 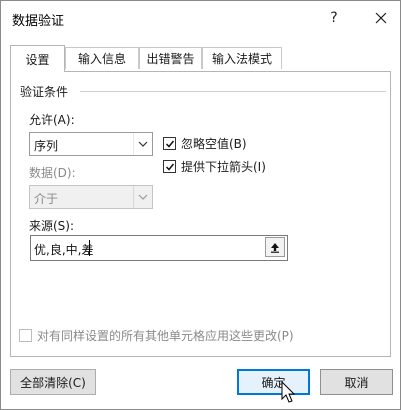 What do you see at coordinates (52, 173) in the screenshot?
I see `data-label: 数据(D):` at bounding box center [52, 173].